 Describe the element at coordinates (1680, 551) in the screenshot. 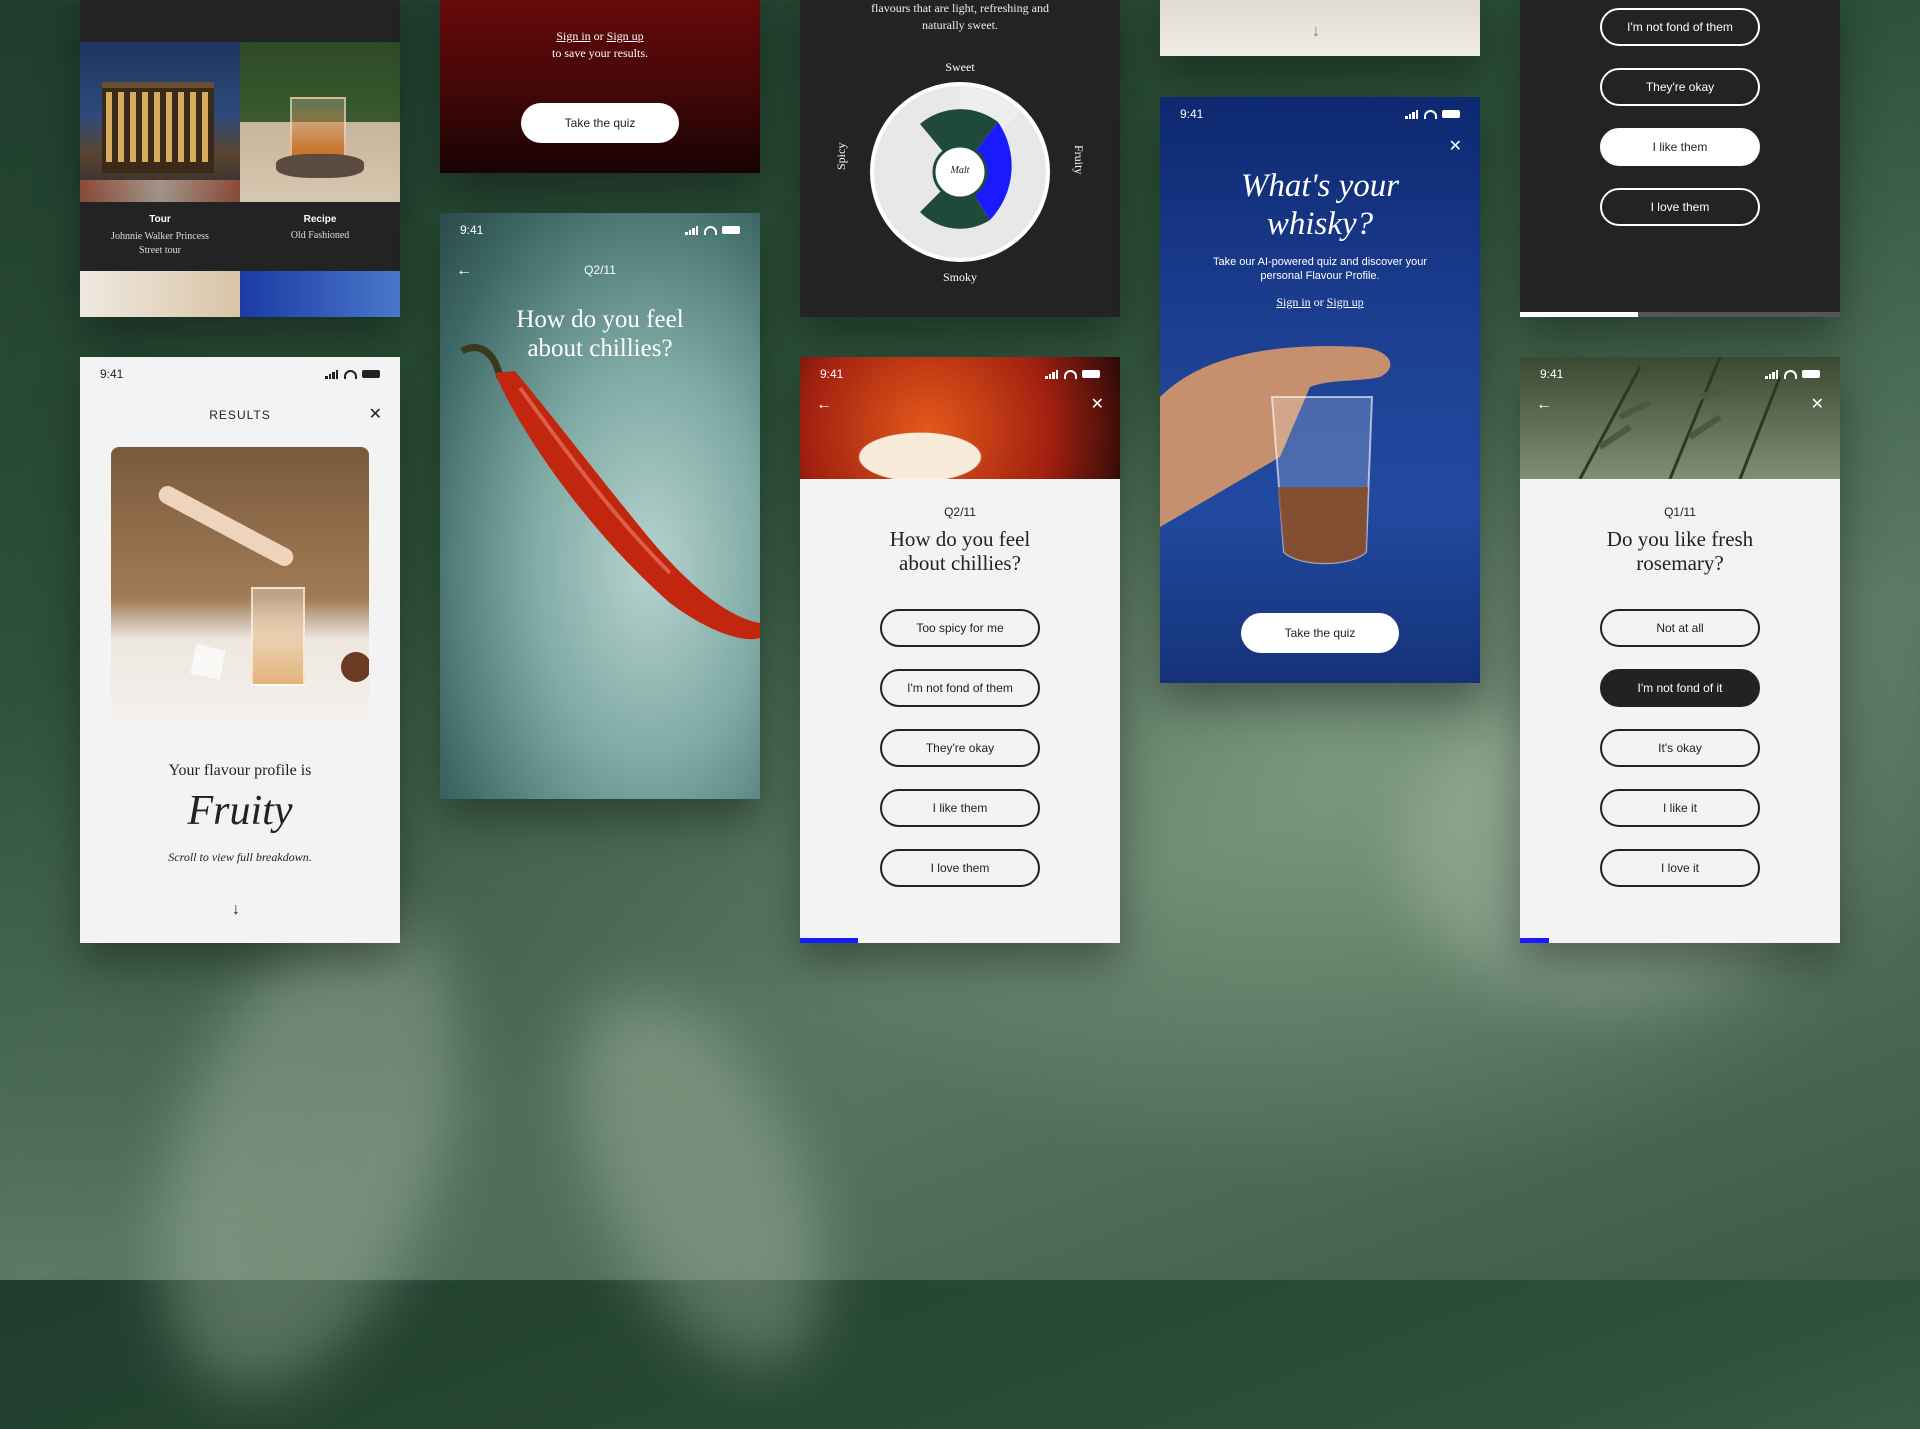

I see `question-title: Do you like fresh rosemary?` at that location.